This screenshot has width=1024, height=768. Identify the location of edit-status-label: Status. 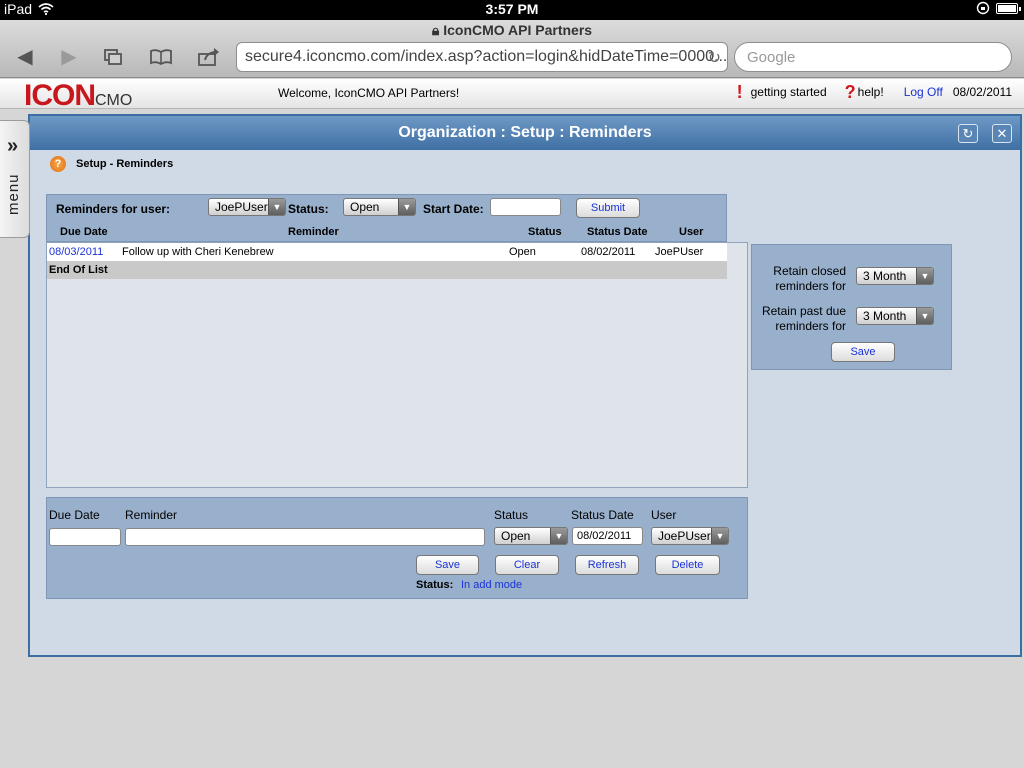
(511, 515).